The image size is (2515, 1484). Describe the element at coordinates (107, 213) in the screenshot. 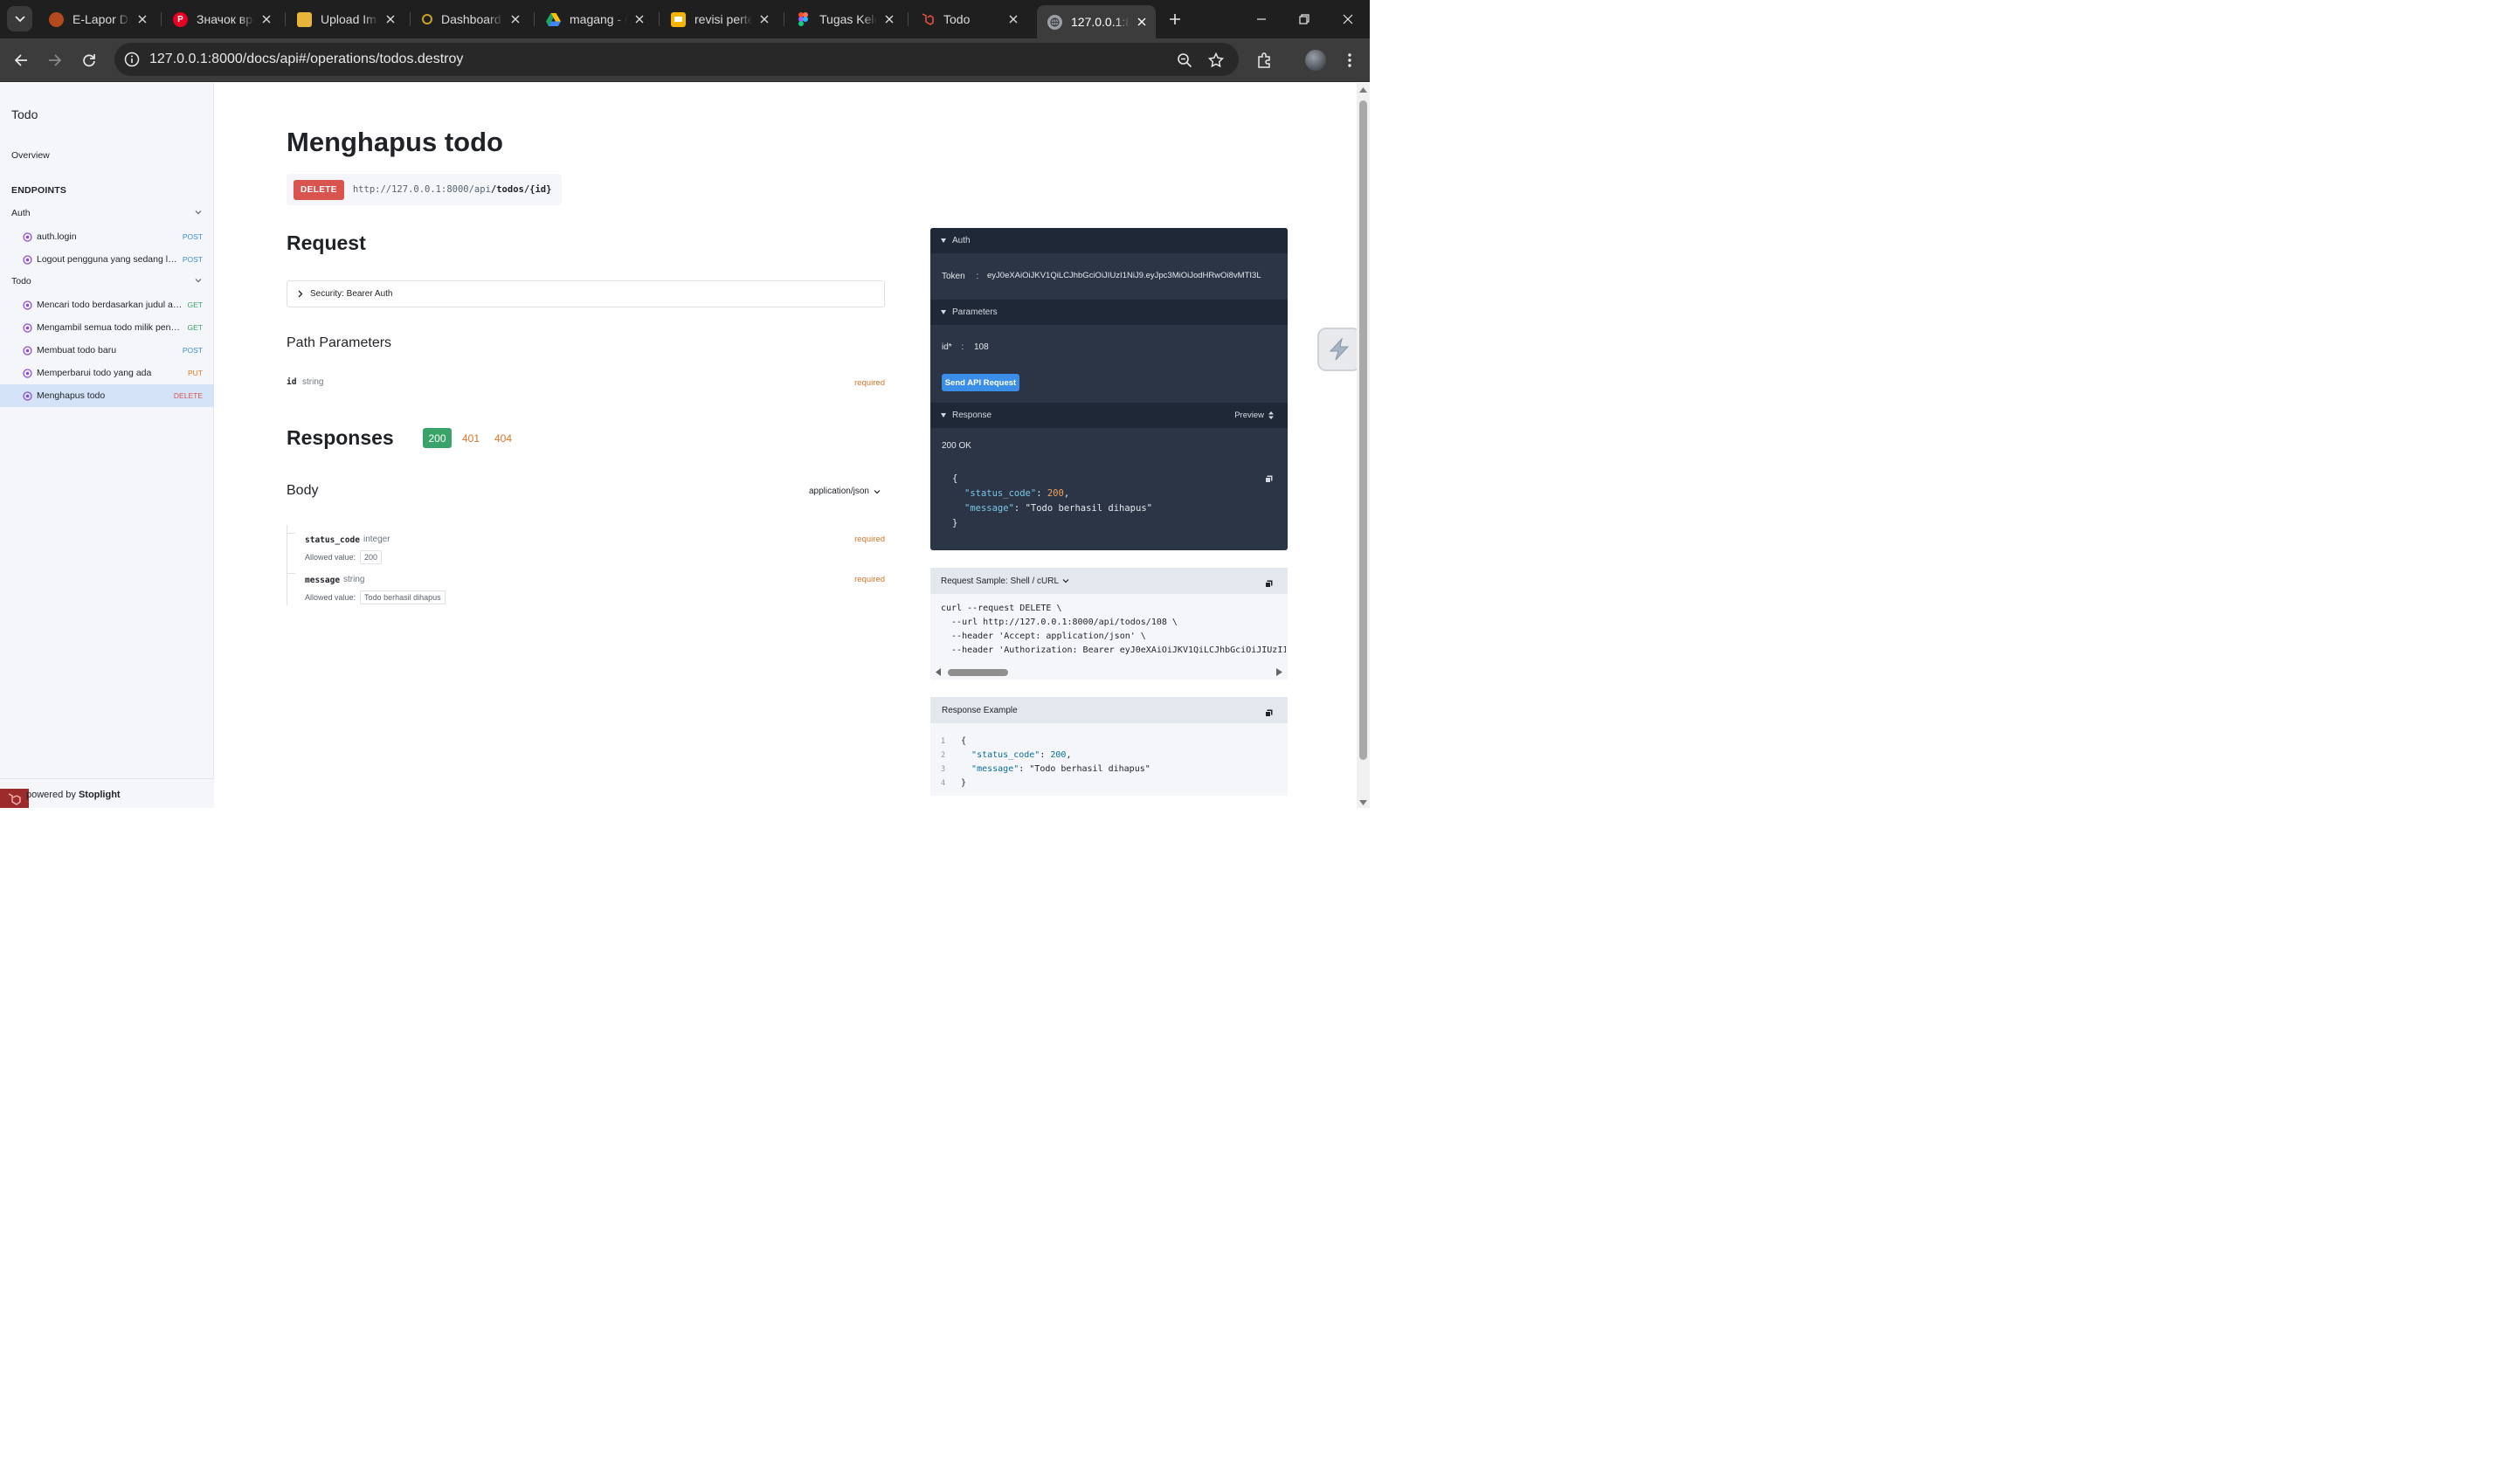

I see `sidebar-group-auth: Auth` at that location.